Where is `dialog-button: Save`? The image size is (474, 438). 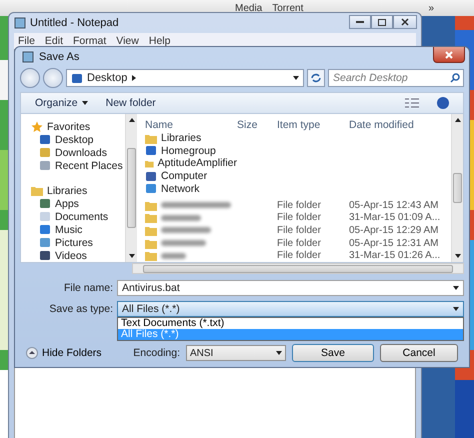
dialog-button: Save is located at coordinates (333, 353).